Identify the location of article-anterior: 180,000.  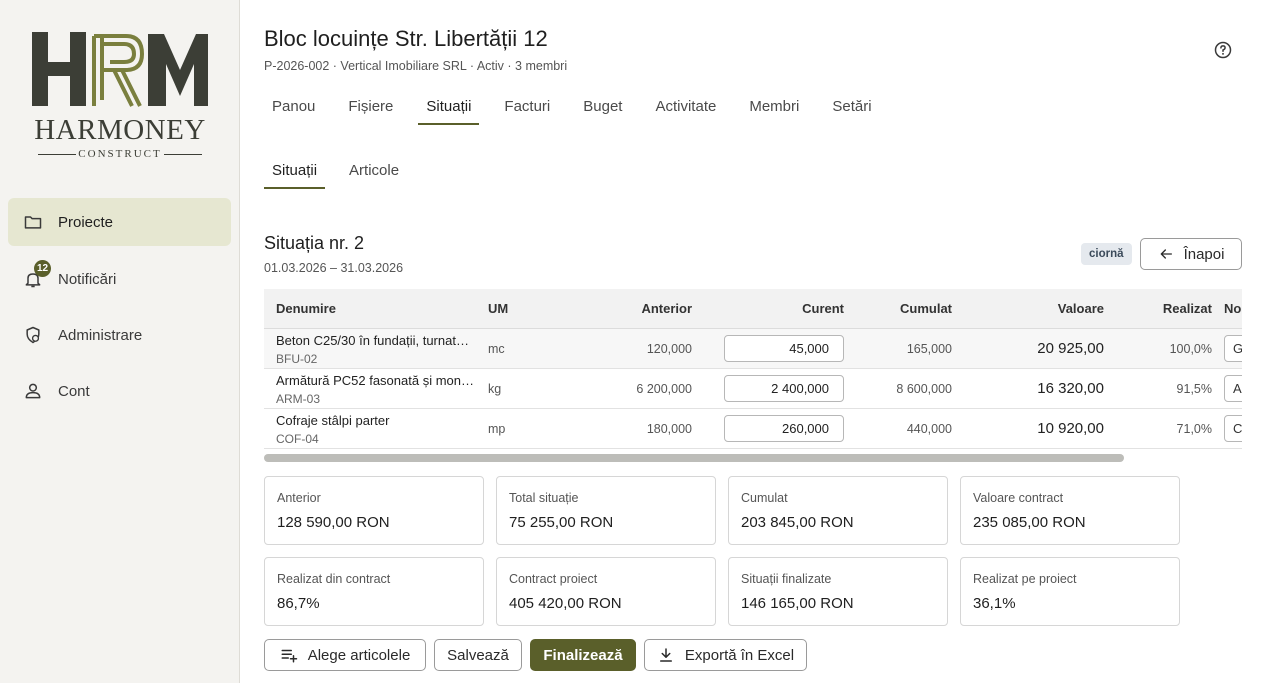
(669, 429).